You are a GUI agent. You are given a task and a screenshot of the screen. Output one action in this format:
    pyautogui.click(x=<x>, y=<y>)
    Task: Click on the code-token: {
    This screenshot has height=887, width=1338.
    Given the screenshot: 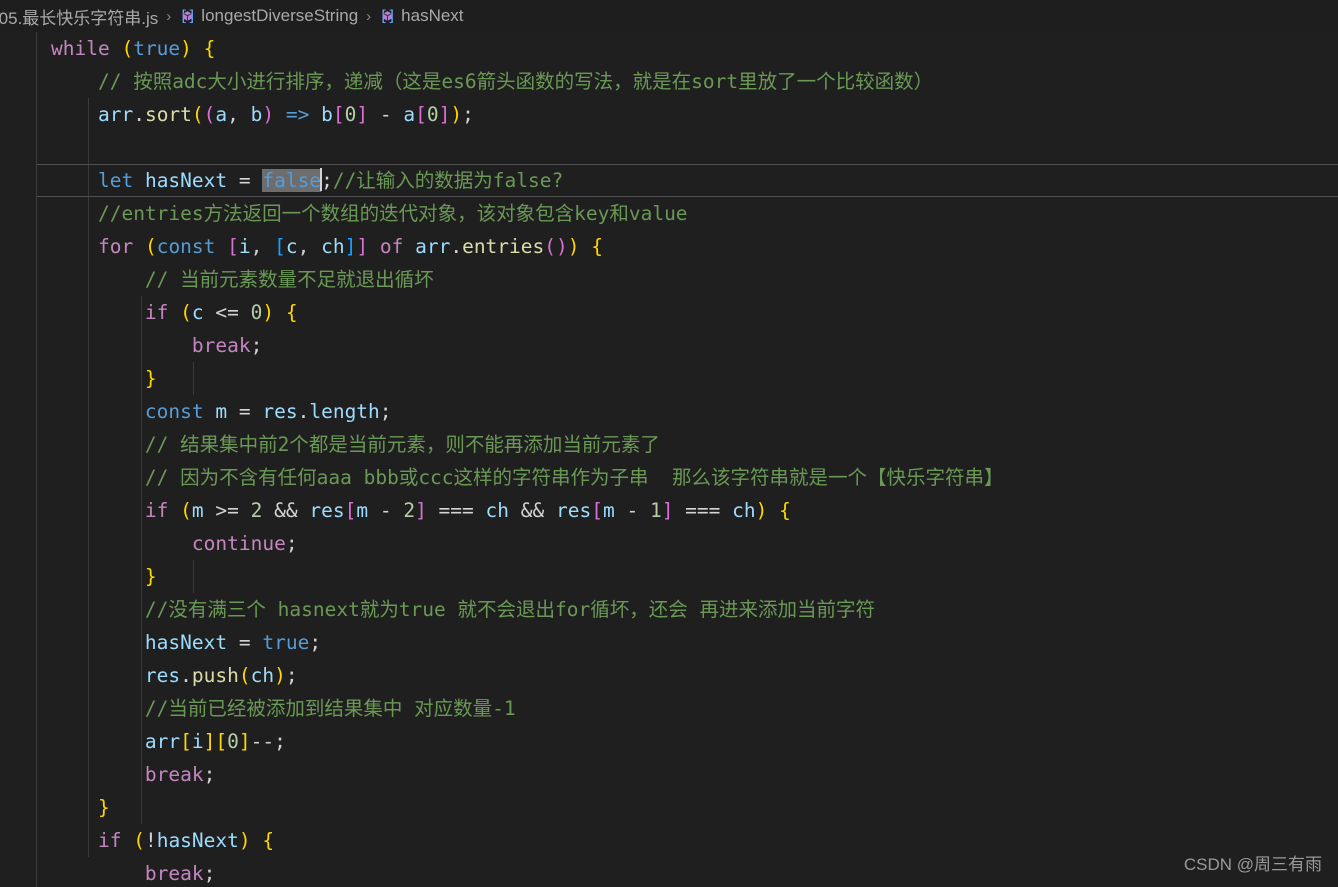 What is the action you would take?
    pyautogui.click(x=268, y=840)
    